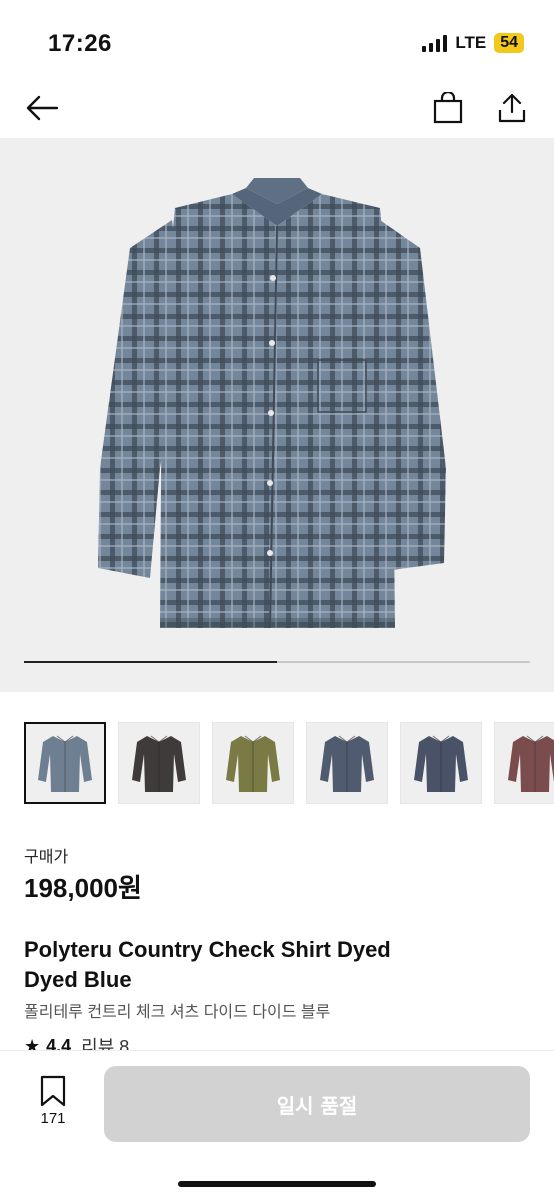 This screenshot has width=554, height=1200. I want to click on gallery-progress-fill, so click(150, 662).